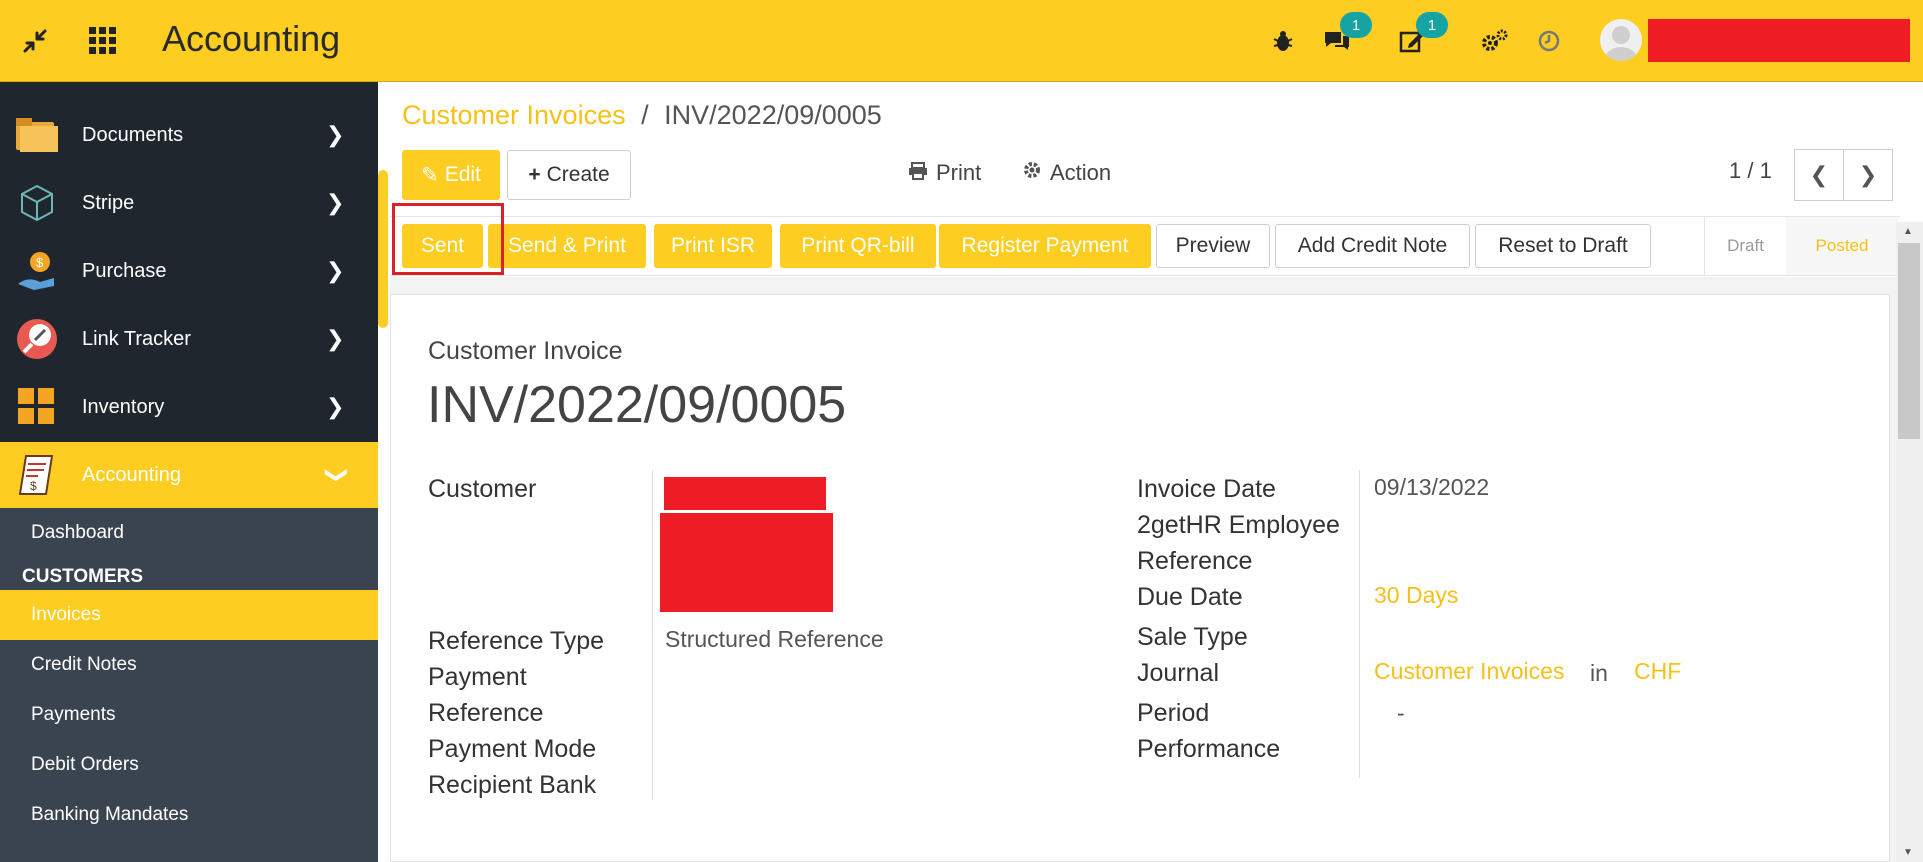 This screenshot has width=1923, height=862. I want to click on clock-icon, so click(1549, 41).